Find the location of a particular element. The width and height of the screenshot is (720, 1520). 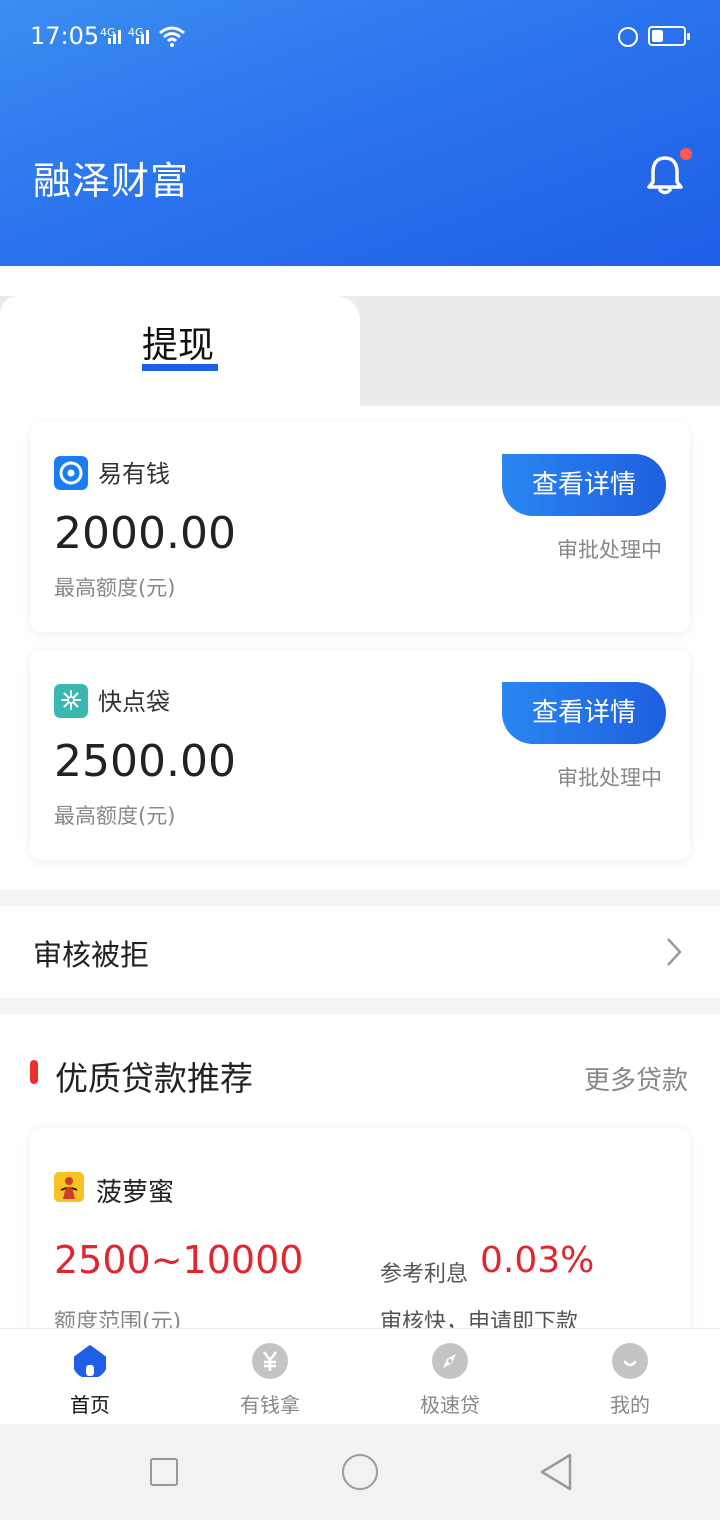

signal-icon is located at coordinates (114, 35).